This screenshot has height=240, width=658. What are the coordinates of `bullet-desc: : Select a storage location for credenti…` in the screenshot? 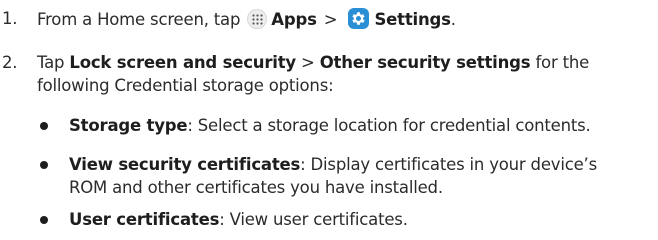 It's located at (389, 125).